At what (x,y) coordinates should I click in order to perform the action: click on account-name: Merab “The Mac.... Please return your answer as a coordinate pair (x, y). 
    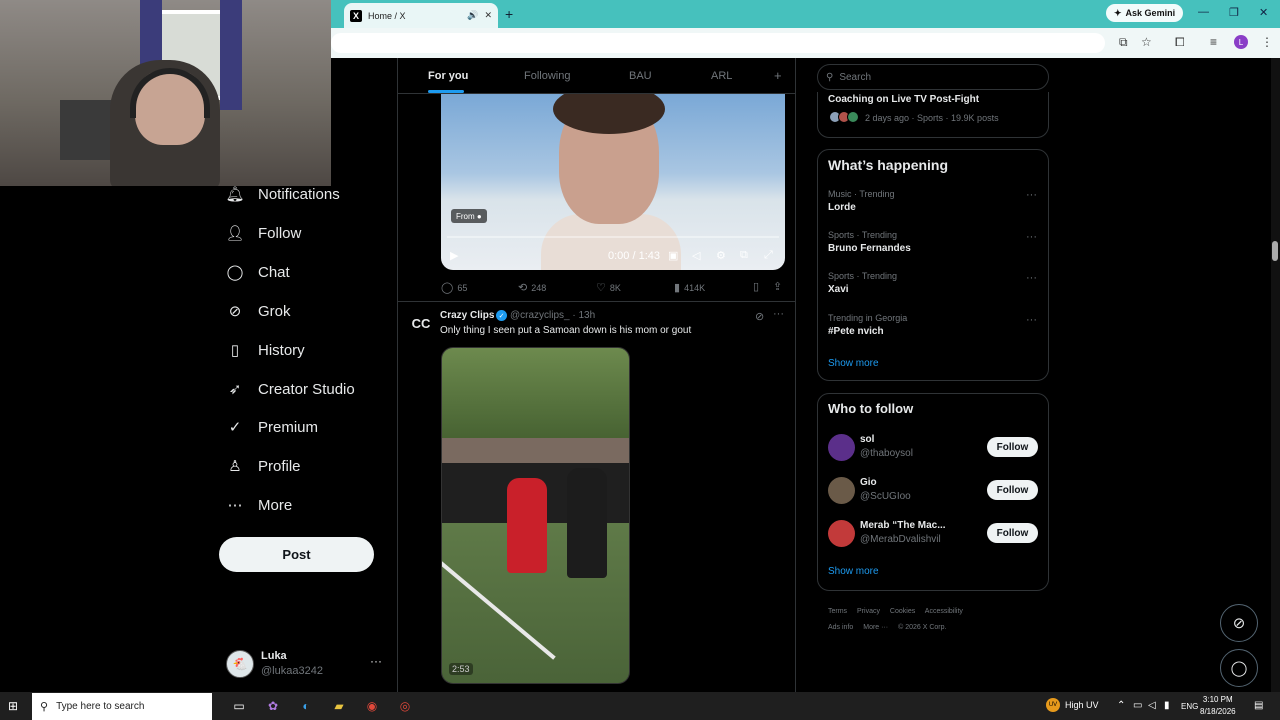
    Looking at the image, I should click on (903, 525).